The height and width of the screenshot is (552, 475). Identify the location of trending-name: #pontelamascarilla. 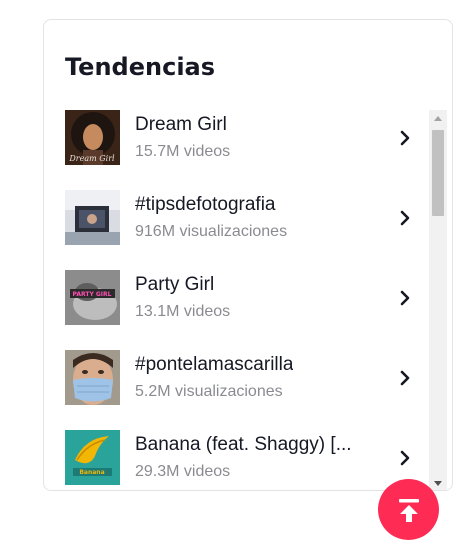
(214, 364).